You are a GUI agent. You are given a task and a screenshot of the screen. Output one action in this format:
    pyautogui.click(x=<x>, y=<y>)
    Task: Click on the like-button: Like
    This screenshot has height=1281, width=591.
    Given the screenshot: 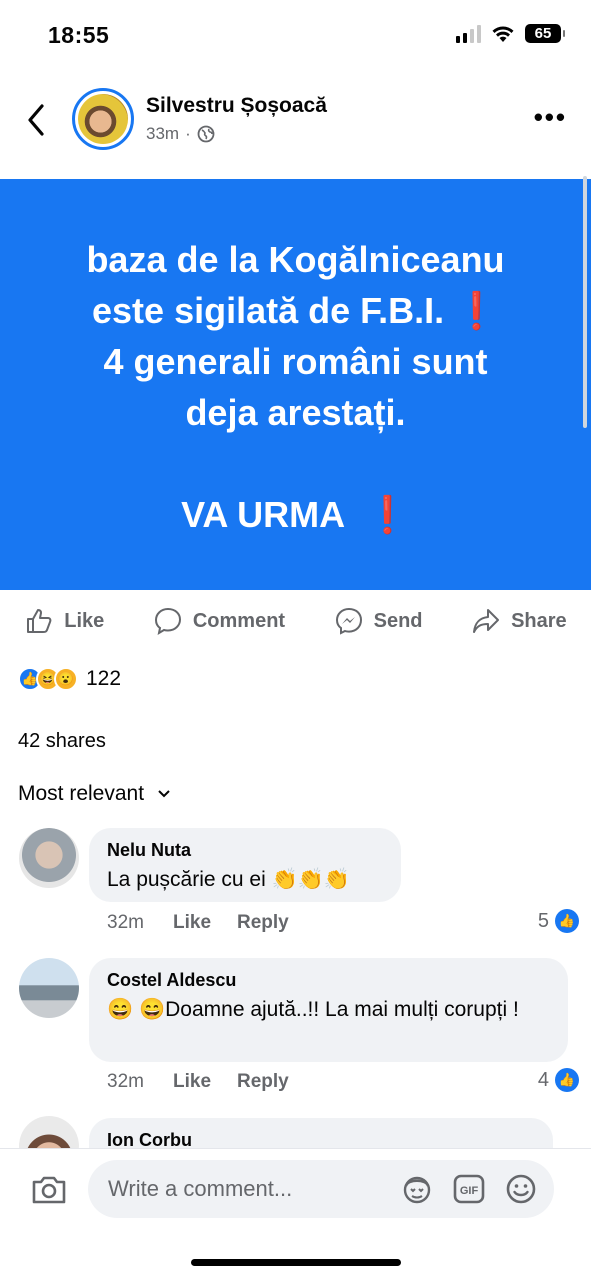 What is the action you would take?
    pyautogui.click(x=64, y=621)
    